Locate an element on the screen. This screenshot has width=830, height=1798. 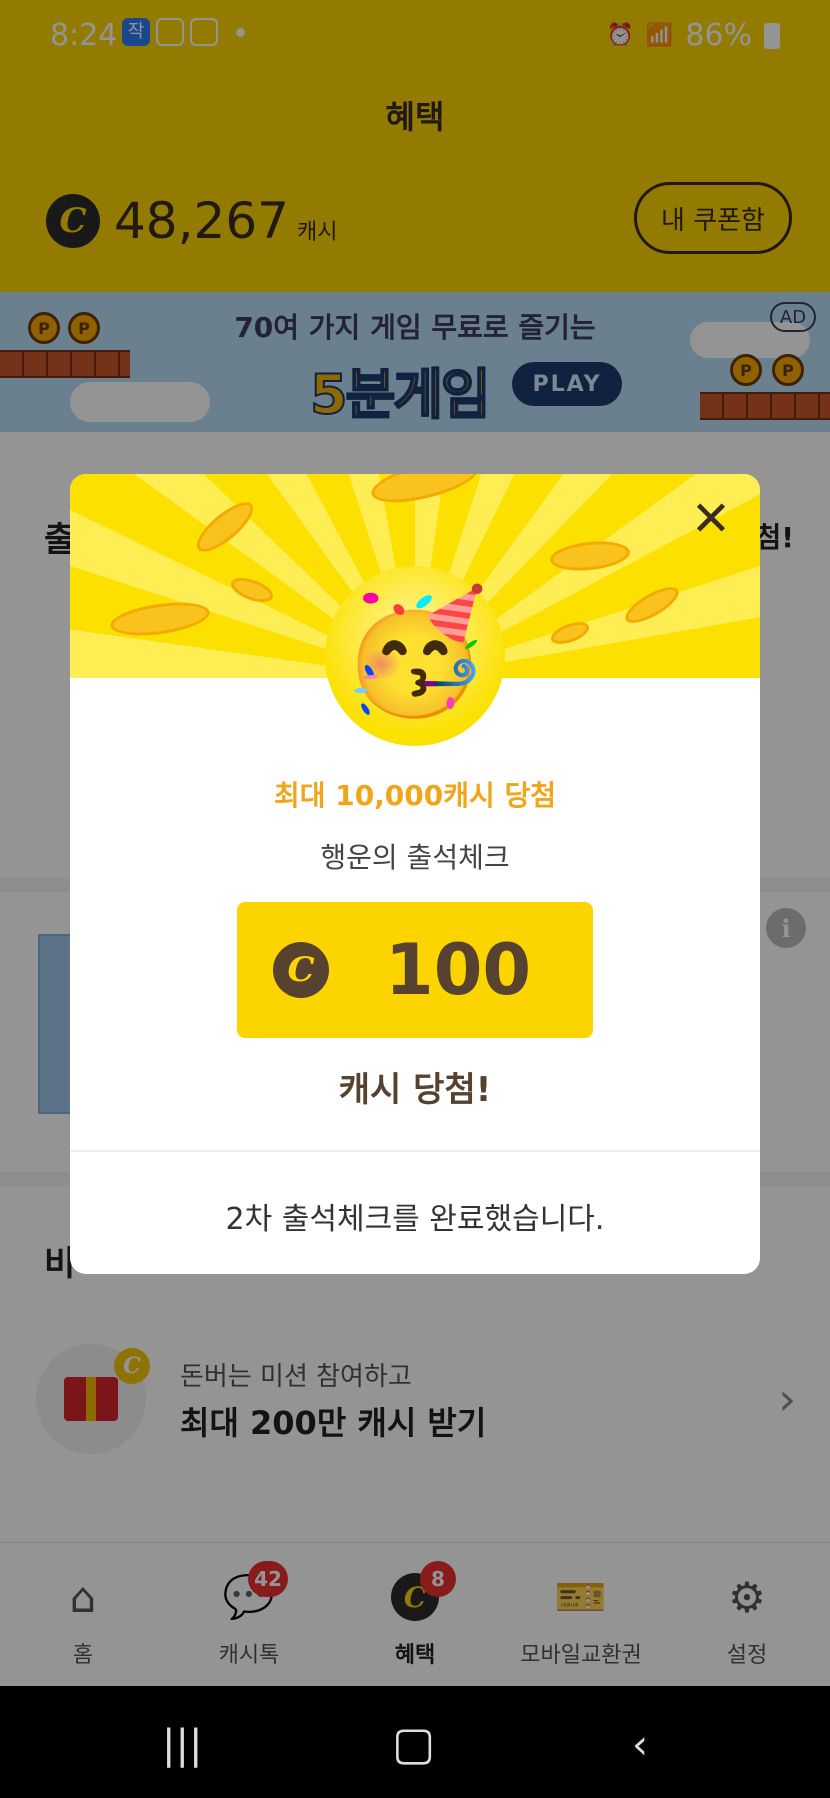
cash-won-text: 캐시 당첨! is located at coordinates (415, 1090).